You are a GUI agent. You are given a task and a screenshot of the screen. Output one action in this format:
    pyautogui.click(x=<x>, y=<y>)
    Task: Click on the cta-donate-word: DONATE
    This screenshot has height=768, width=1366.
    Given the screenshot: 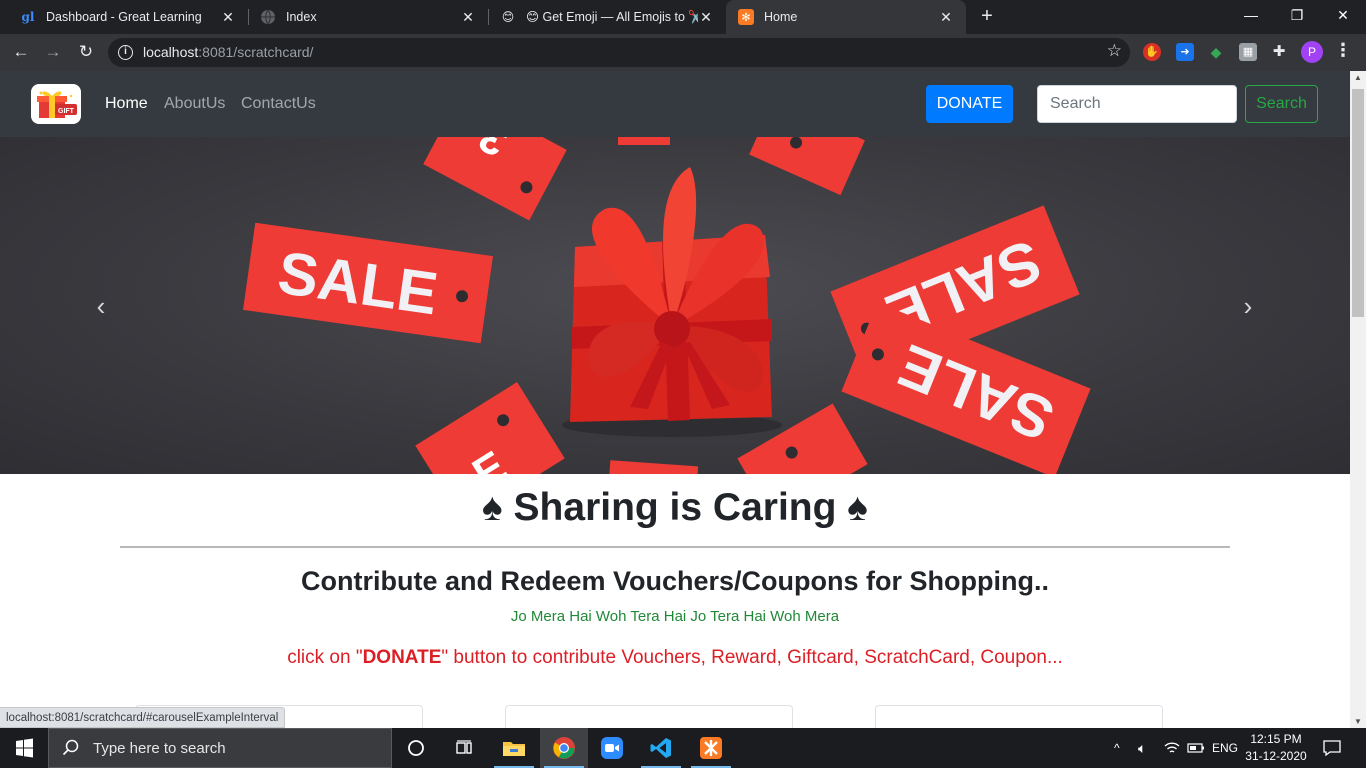 What is the action you would take?
    pyautogui.click(x=402, y=657)
    